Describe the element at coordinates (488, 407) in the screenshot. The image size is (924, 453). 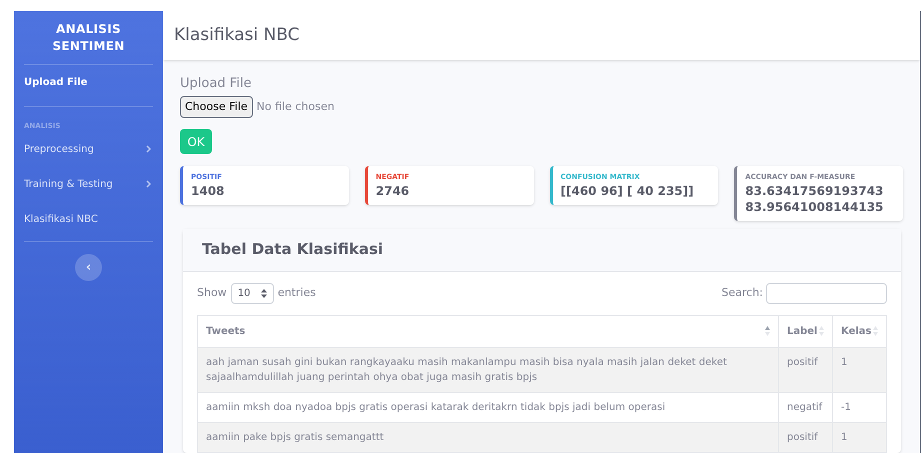
I see `table-cell: aamiin mksh doa nyadoa bpjs gratis operasi katarak deritakrn tidak bpjs jadi belum operasi` at that location.